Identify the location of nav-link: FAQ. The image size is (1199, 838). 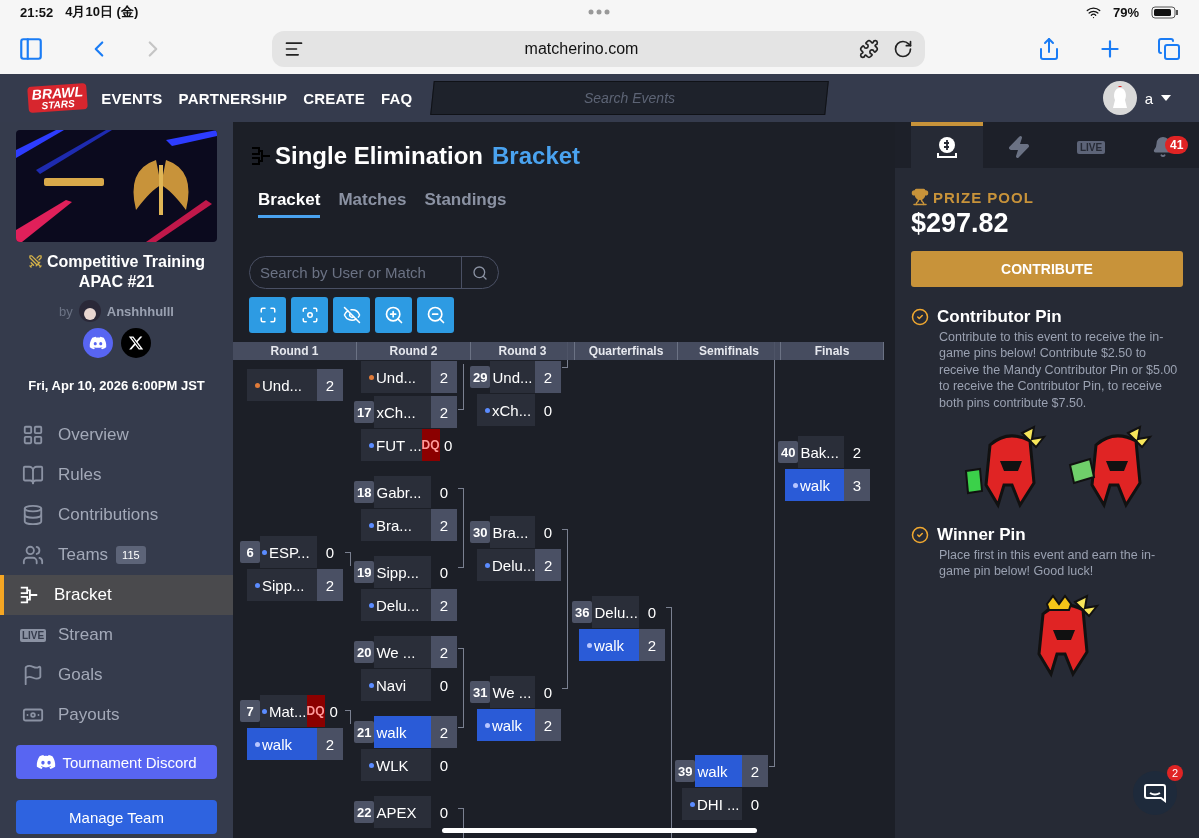
(396, 98).